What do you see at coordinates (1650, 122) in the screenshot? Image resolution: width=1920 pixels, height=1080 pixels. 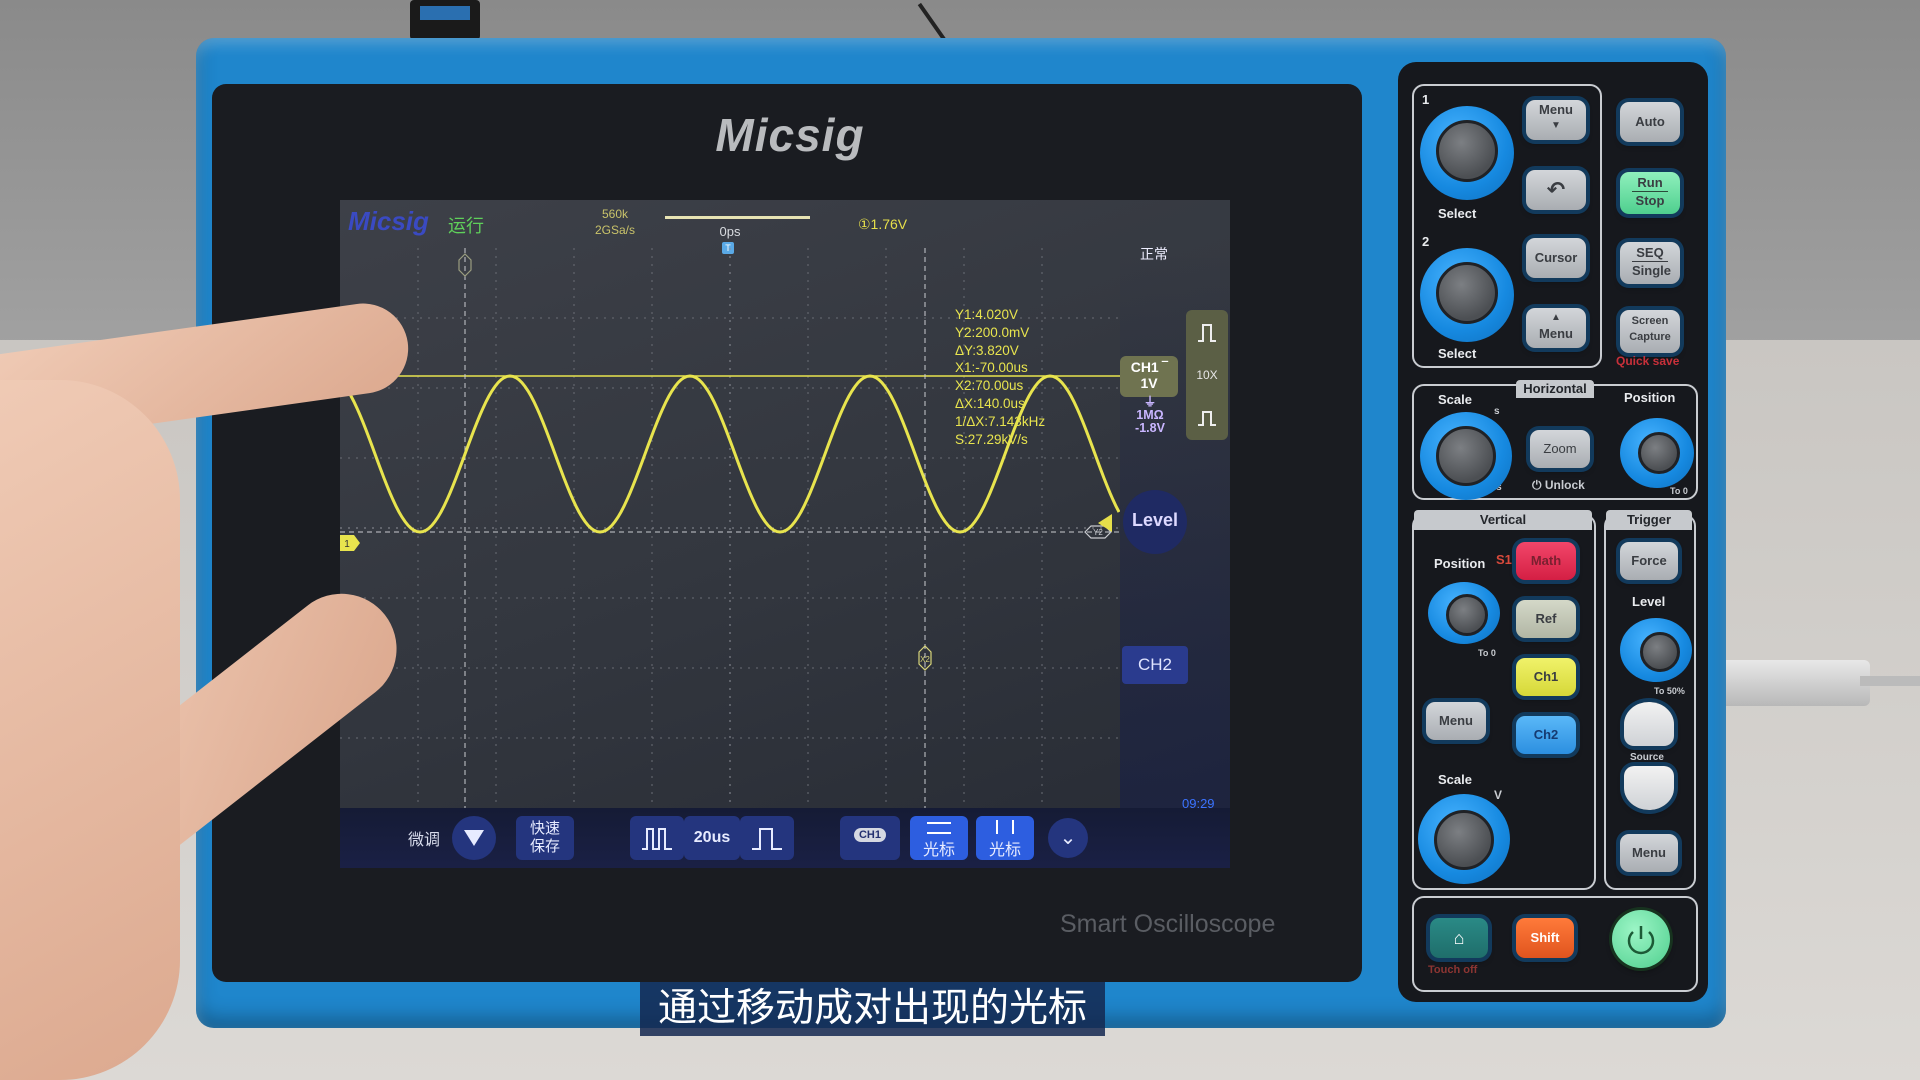 I see `auto-button: Auto` at bounding box center [1650, 122].